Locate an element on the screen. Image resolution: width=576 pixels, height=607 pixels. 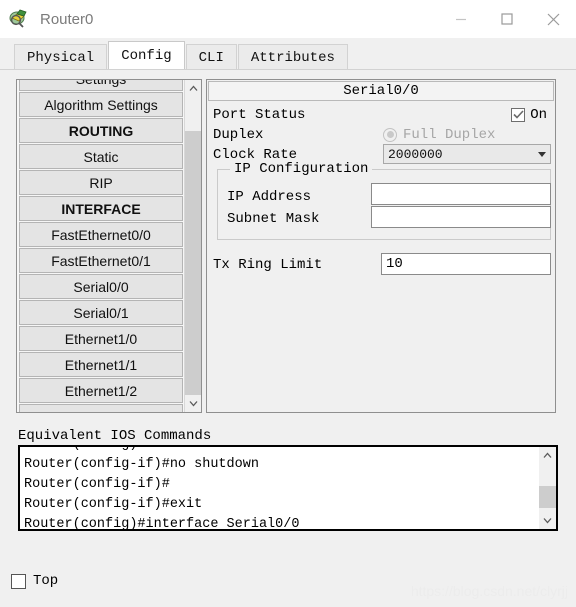
duplex-label: Duplex is located at coordinates (238, 134).